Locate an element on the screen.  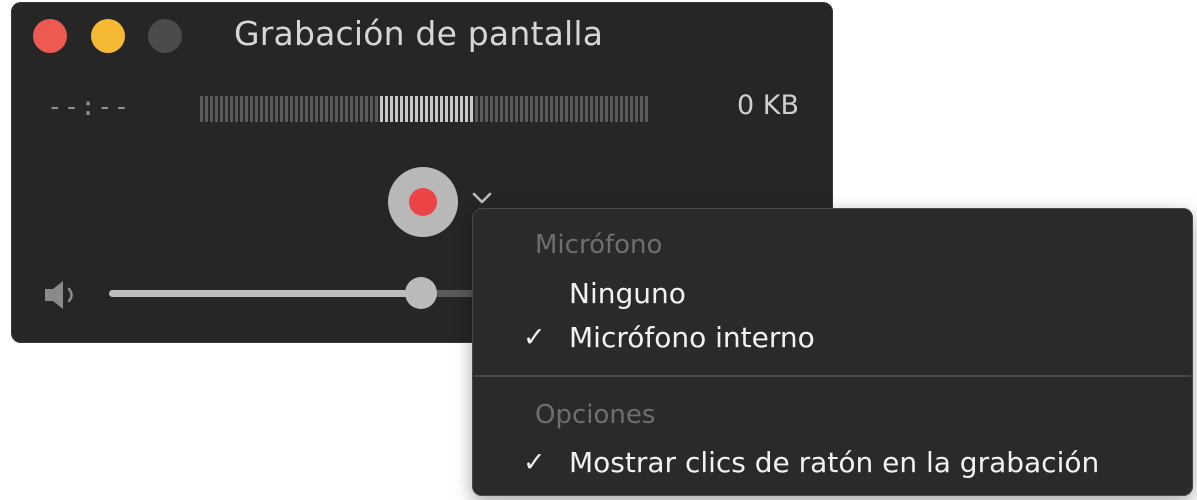
volume-slider-fill is located at coordinates (265, 293).